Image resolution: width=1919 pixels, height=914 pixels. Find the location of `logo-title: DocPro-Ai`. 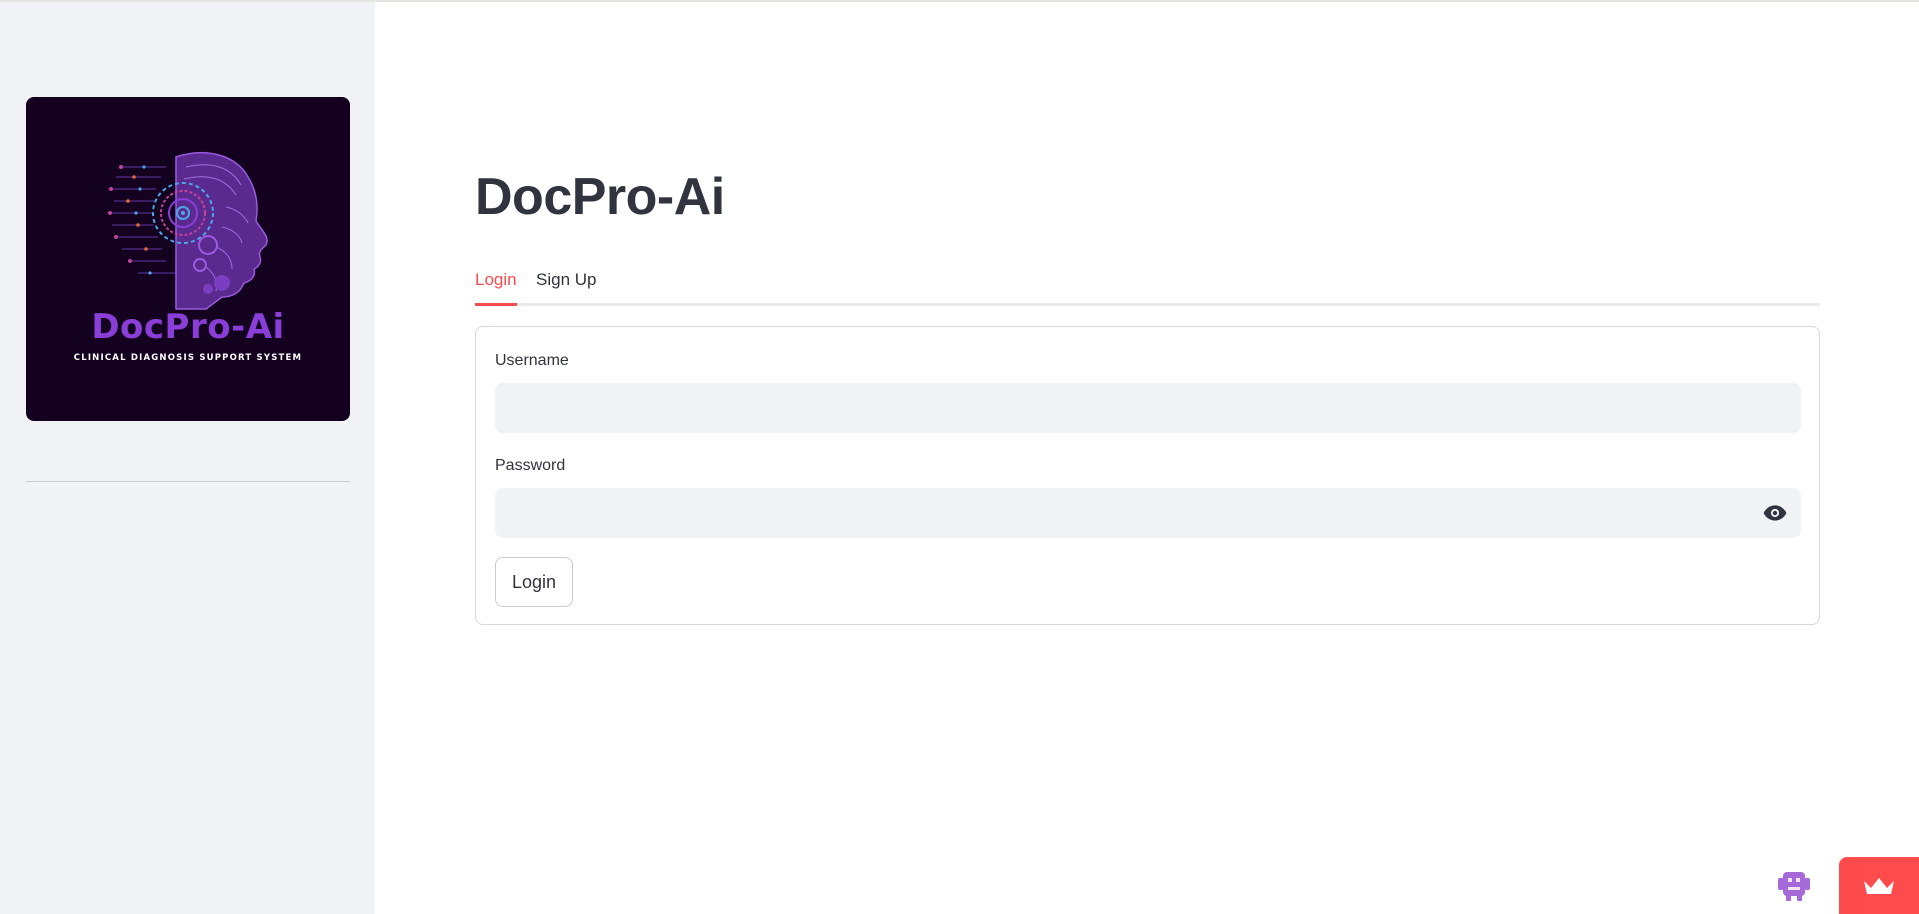

logo-title: DocPro-Ai is located at coordinates (188, 327).